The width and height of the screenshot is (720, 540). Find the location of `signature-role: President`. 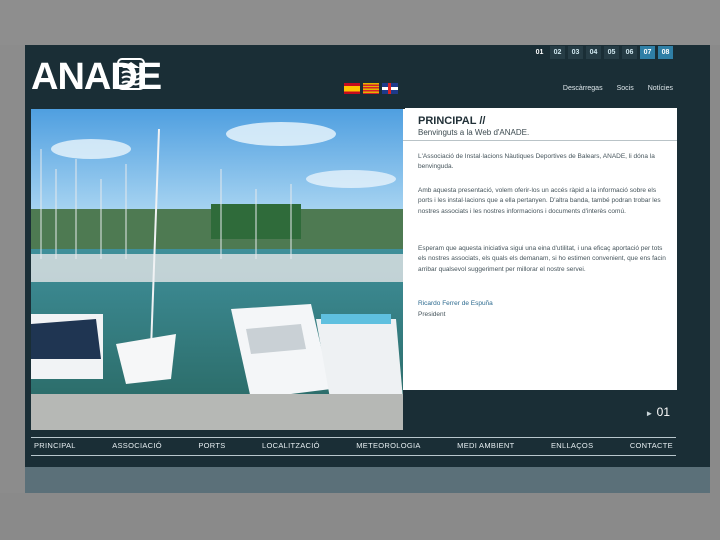

signature-role: President is located at coordinates (432, 314).